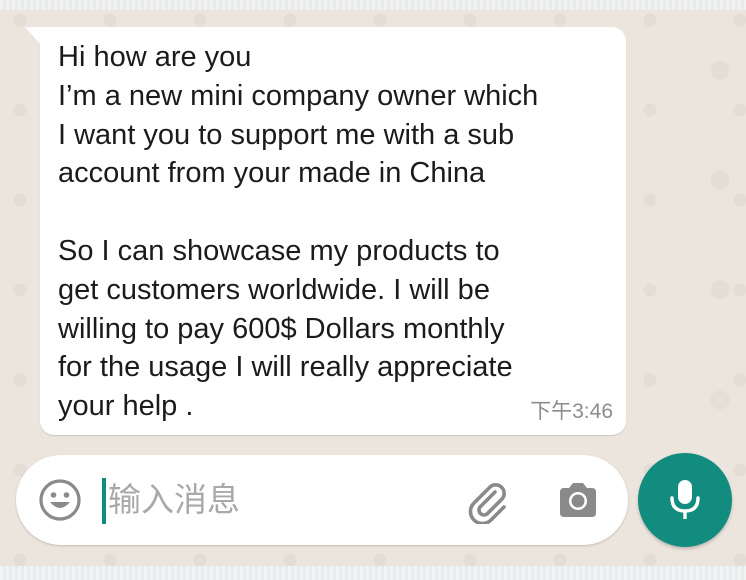  I want to click on paperclip-icon, so click(487, 504).